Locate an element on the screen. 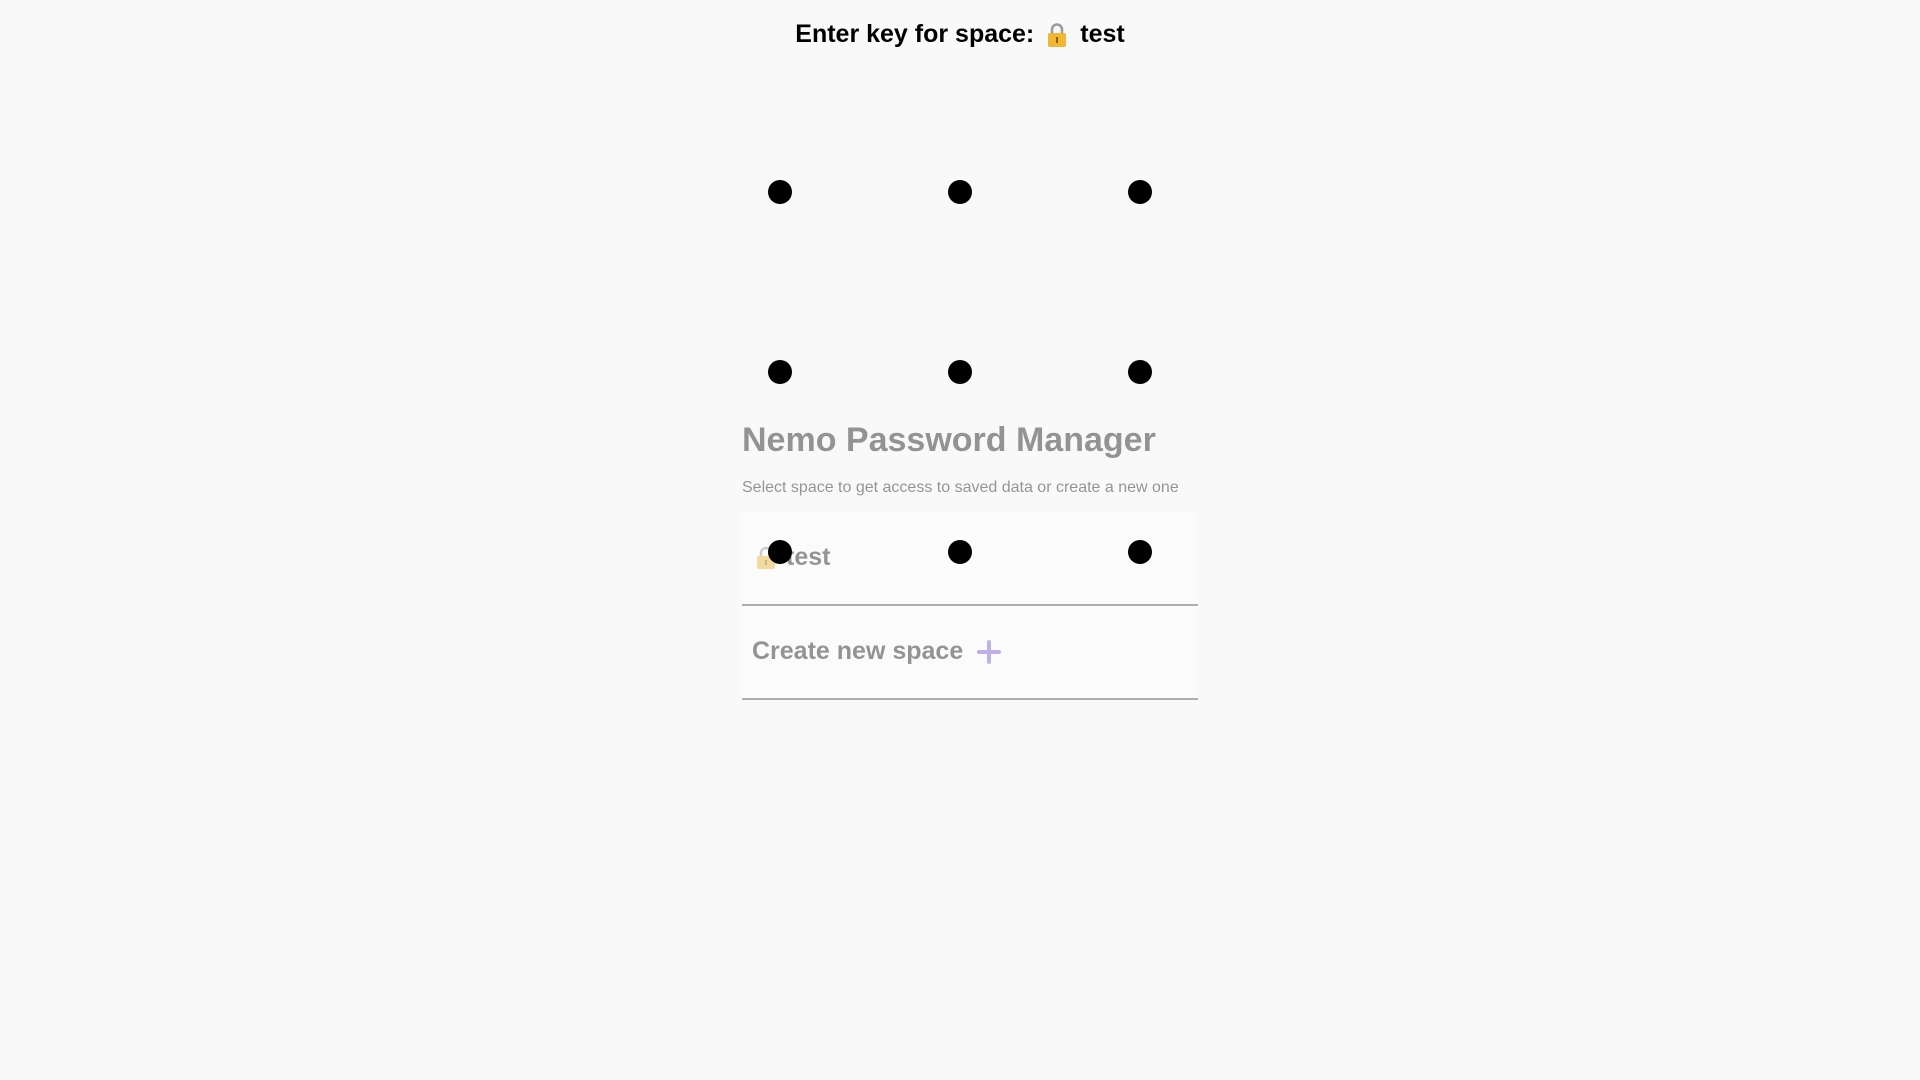 The height and width of the screenshot is (1080, 1920). space-item-label: test is located at coordinates (808, 557).